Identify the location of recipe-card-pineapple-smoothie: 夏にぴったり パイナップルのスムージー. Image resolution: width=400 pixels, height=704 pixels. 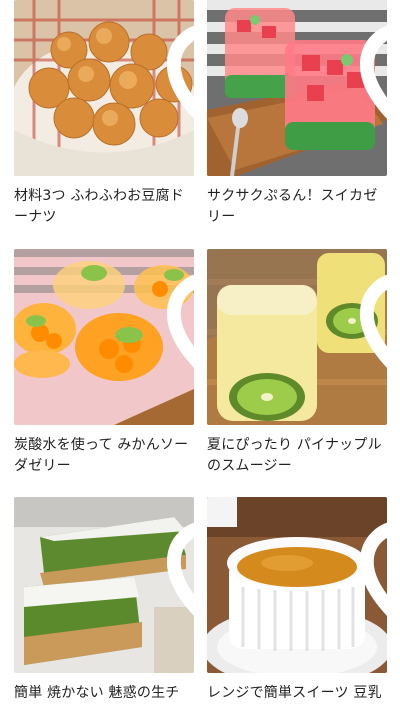
(297, 363).